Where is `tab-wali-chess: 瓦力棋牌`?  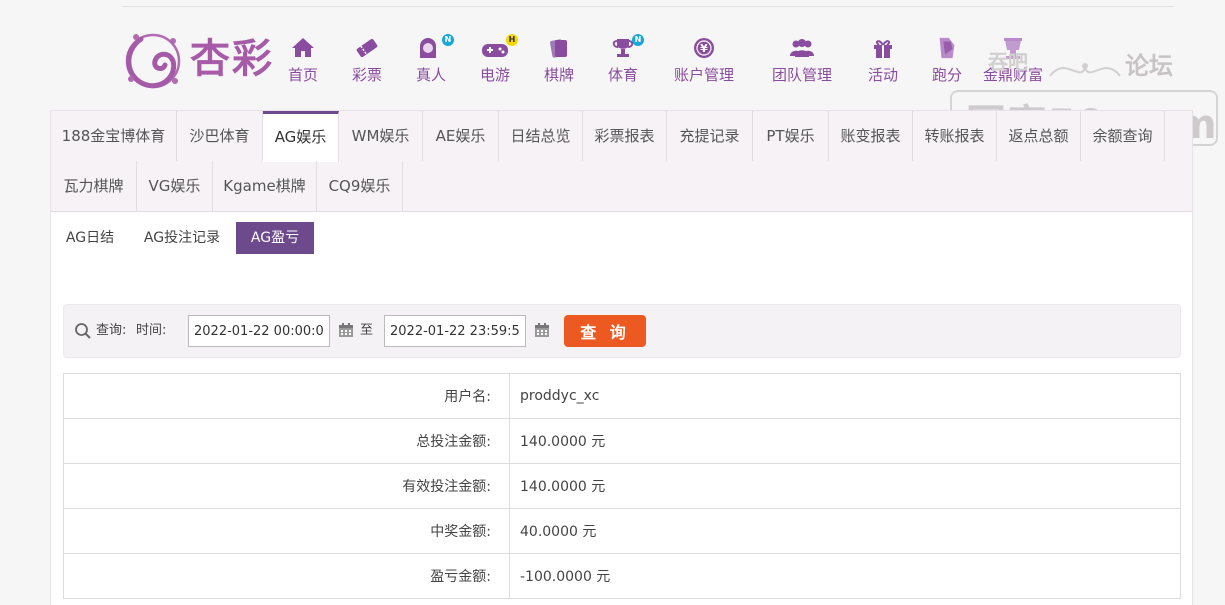
tab-wali-chess: 瓦力棋牌 is located at coordinates (94, 186).